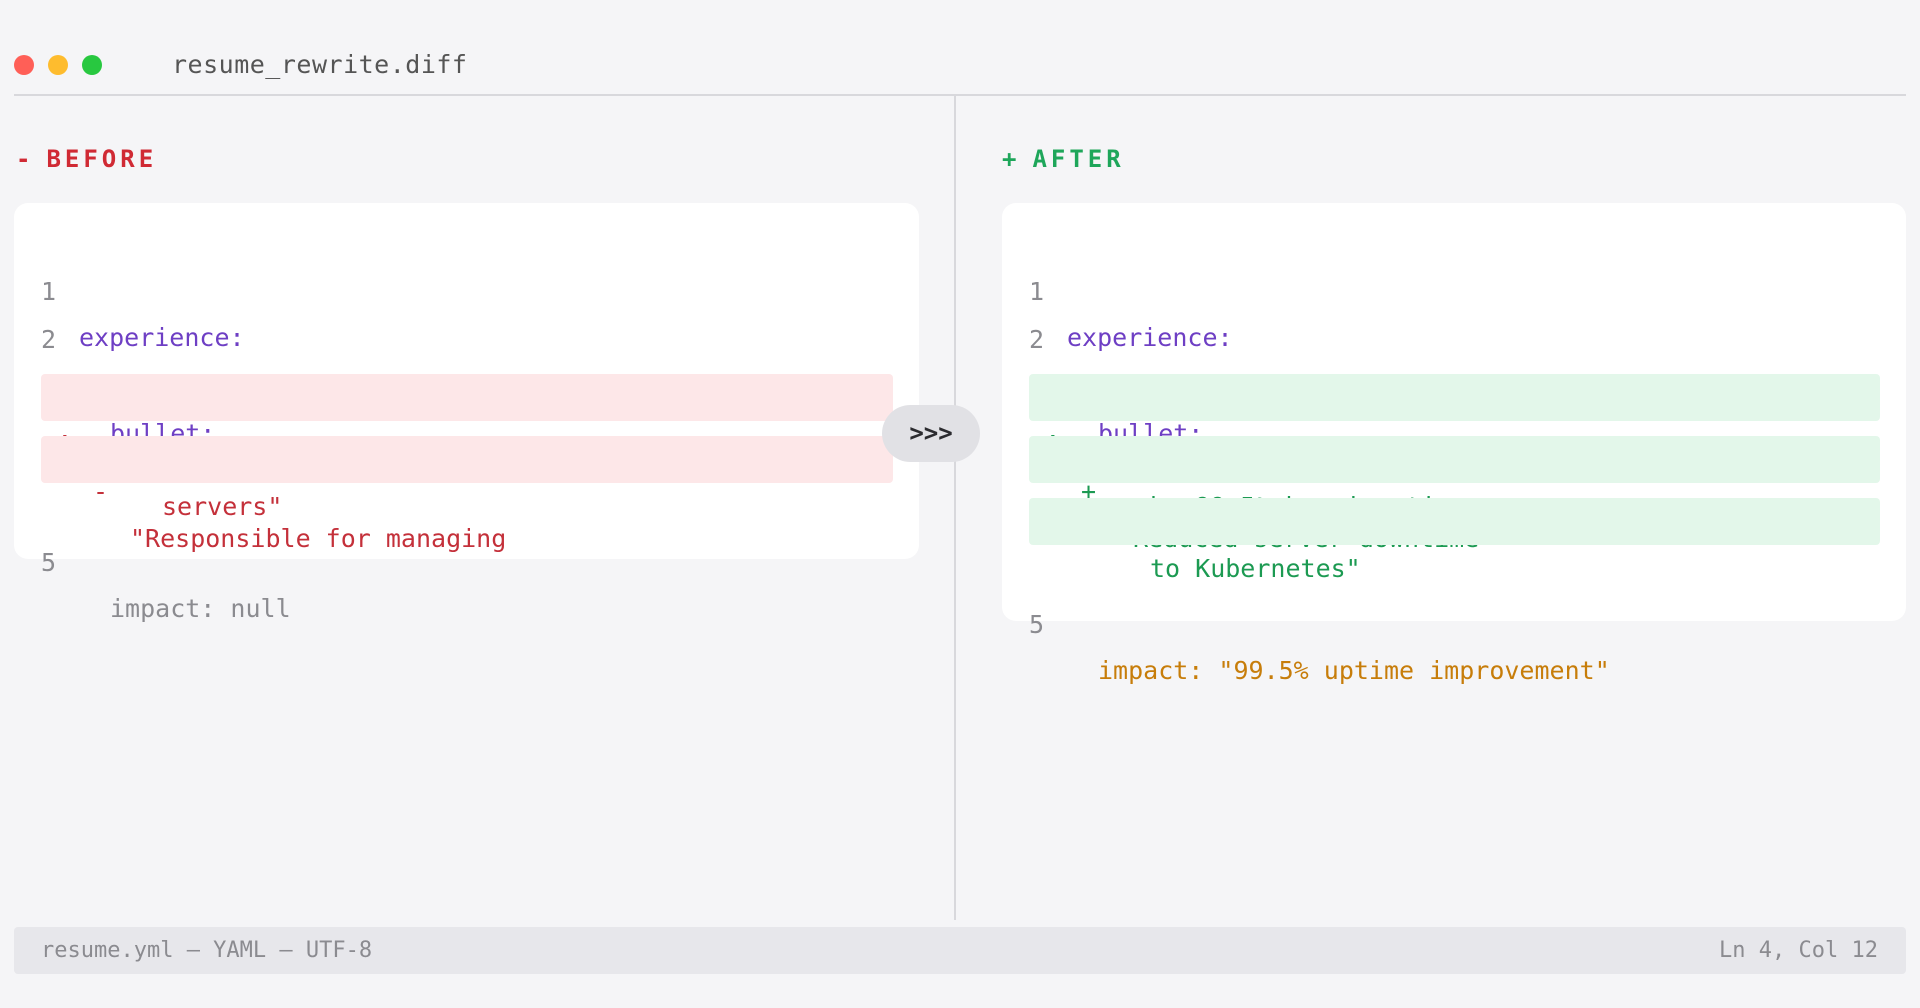 This screenshot has height=1008, width=1920. Describe the element at coordinates (466, 558) in the screenshot. I see `code-line: 5 impact: null` at that location.